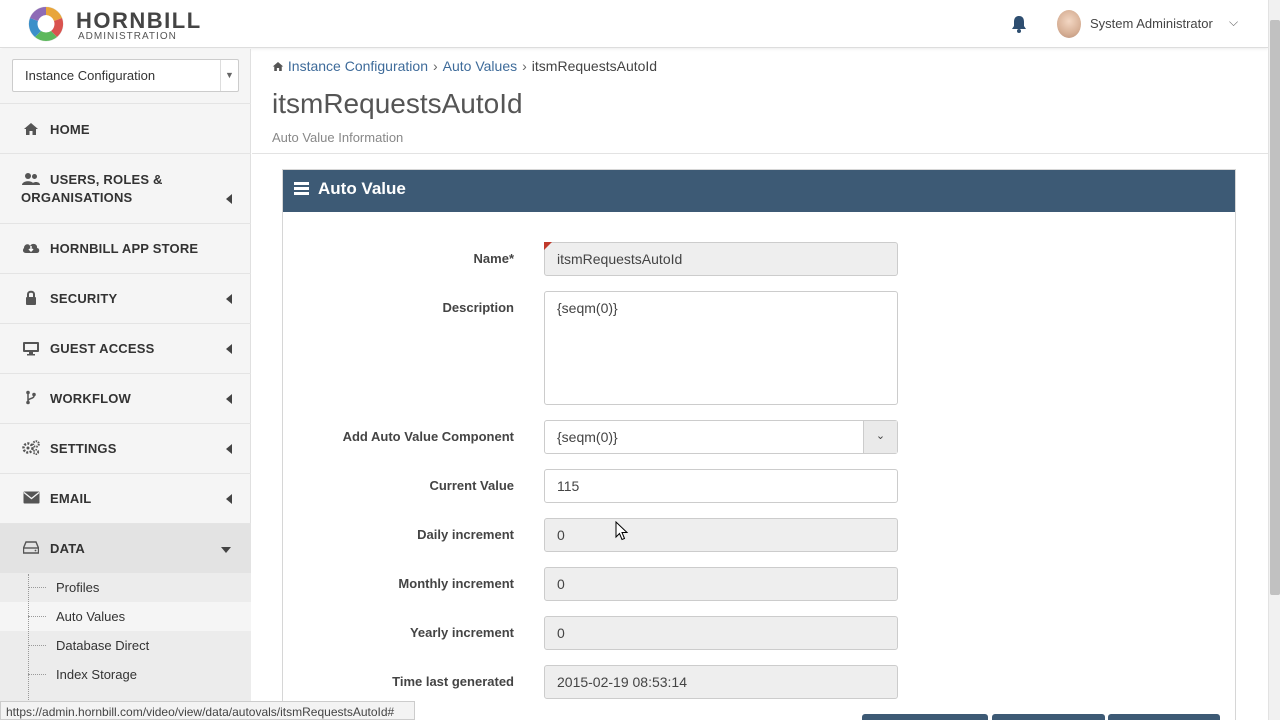 Image resolution: width=1280 pixels, height=720 pixels. Describe the element at coordinates (31, 499) in the screenshot. I see `envelope-icon` at that location.